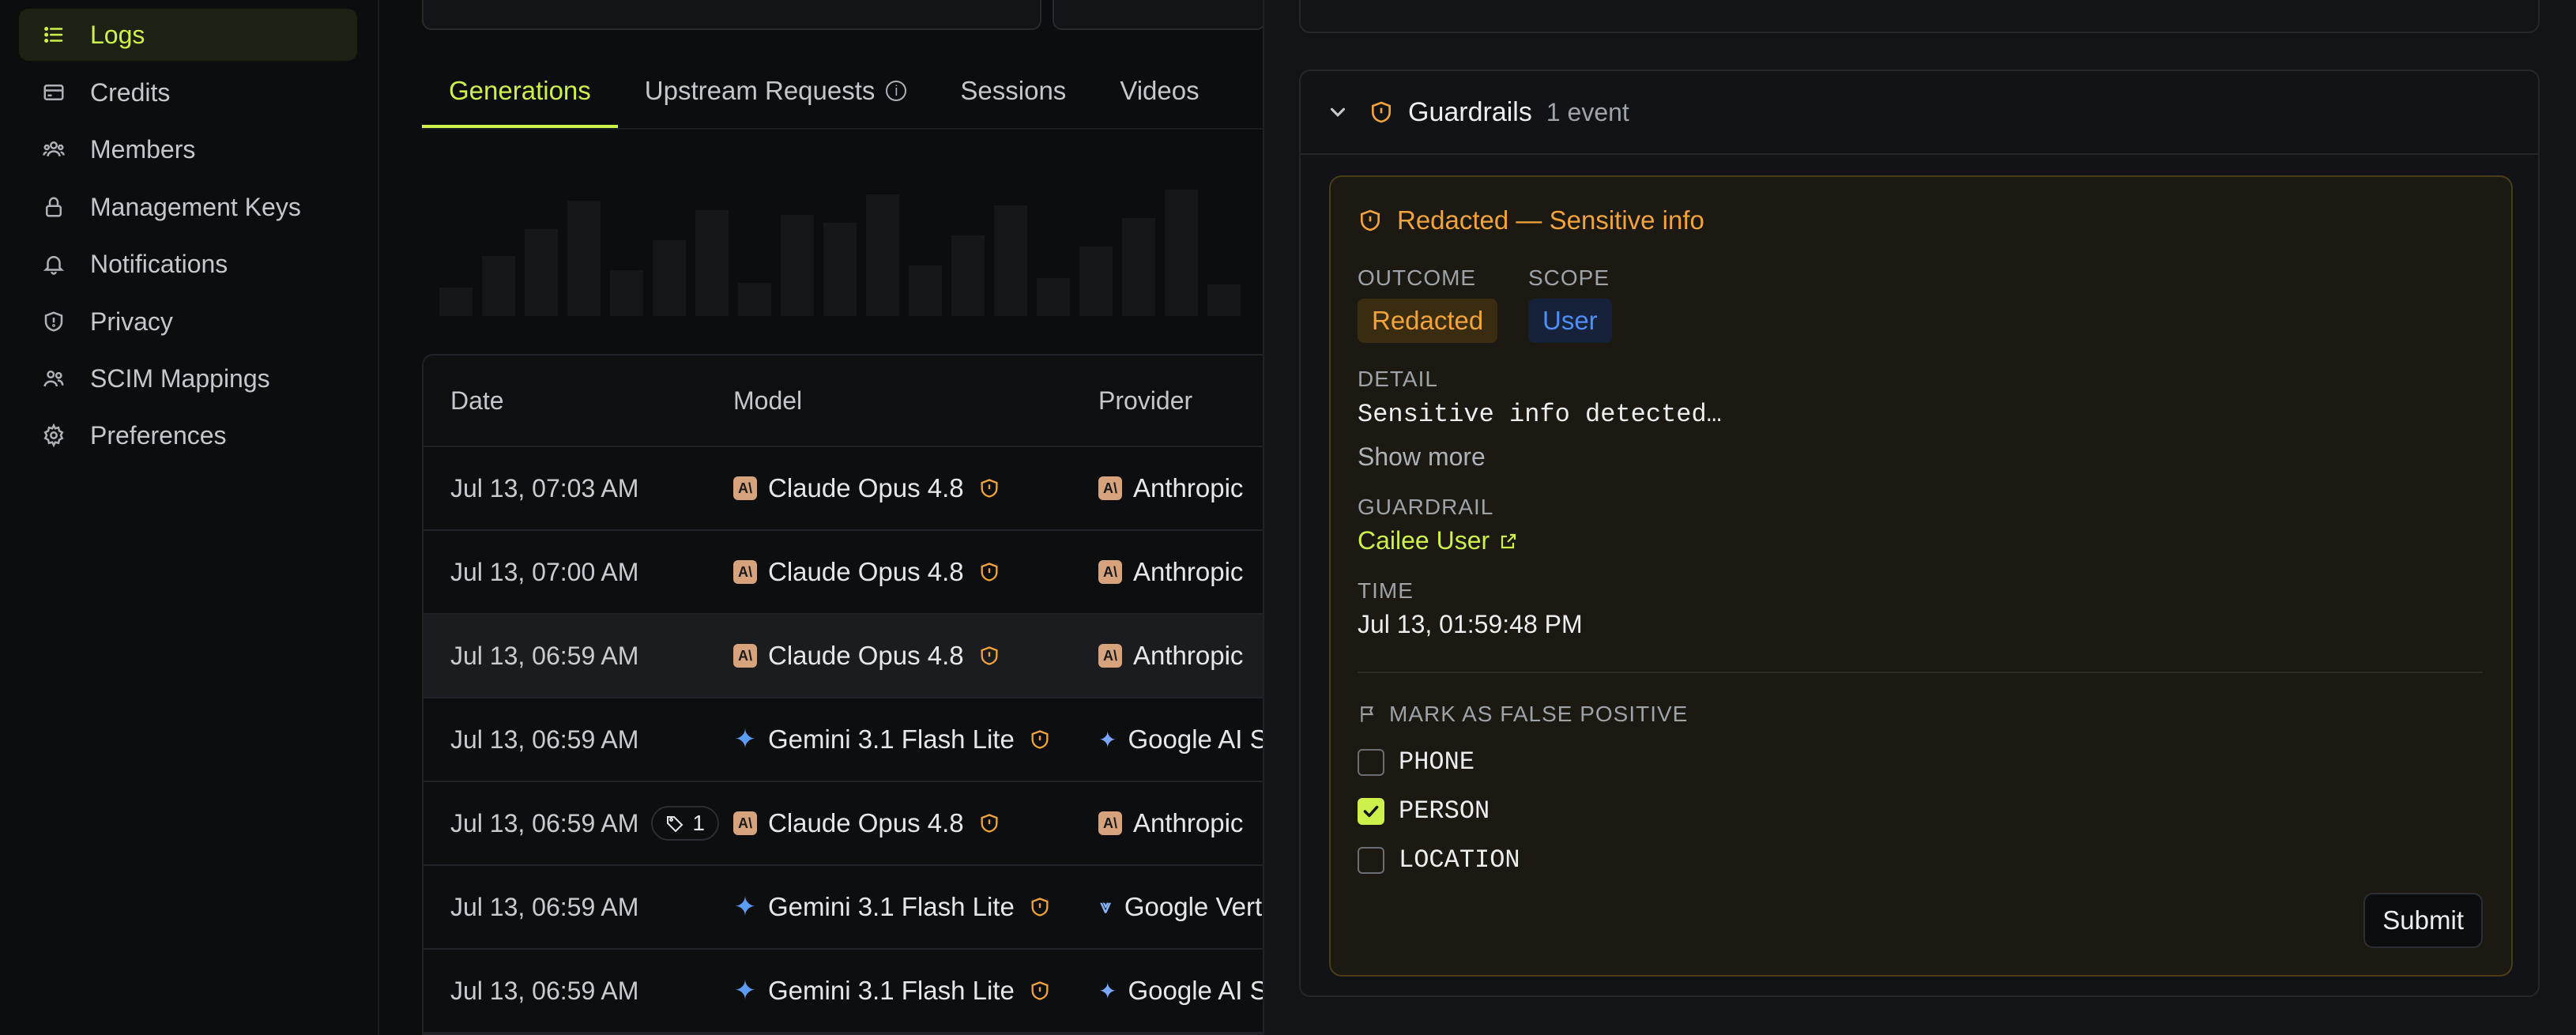 The width and height of the screenshot is (2576, 1035). Describe the element at coordinates (1423, 811) in the screenshot. I see `checkbox-person: PERSON` at that location.